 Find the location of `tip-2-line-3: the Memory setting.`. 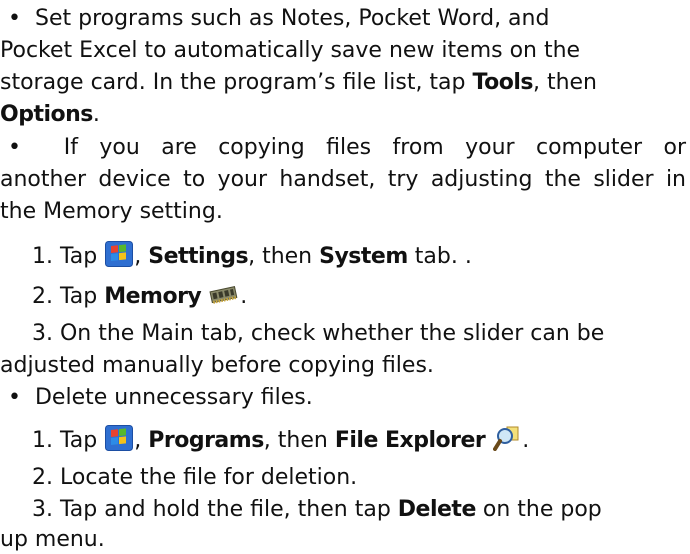

tip-2-line-3: the Memory setting. is located at coordinates (111, 212).